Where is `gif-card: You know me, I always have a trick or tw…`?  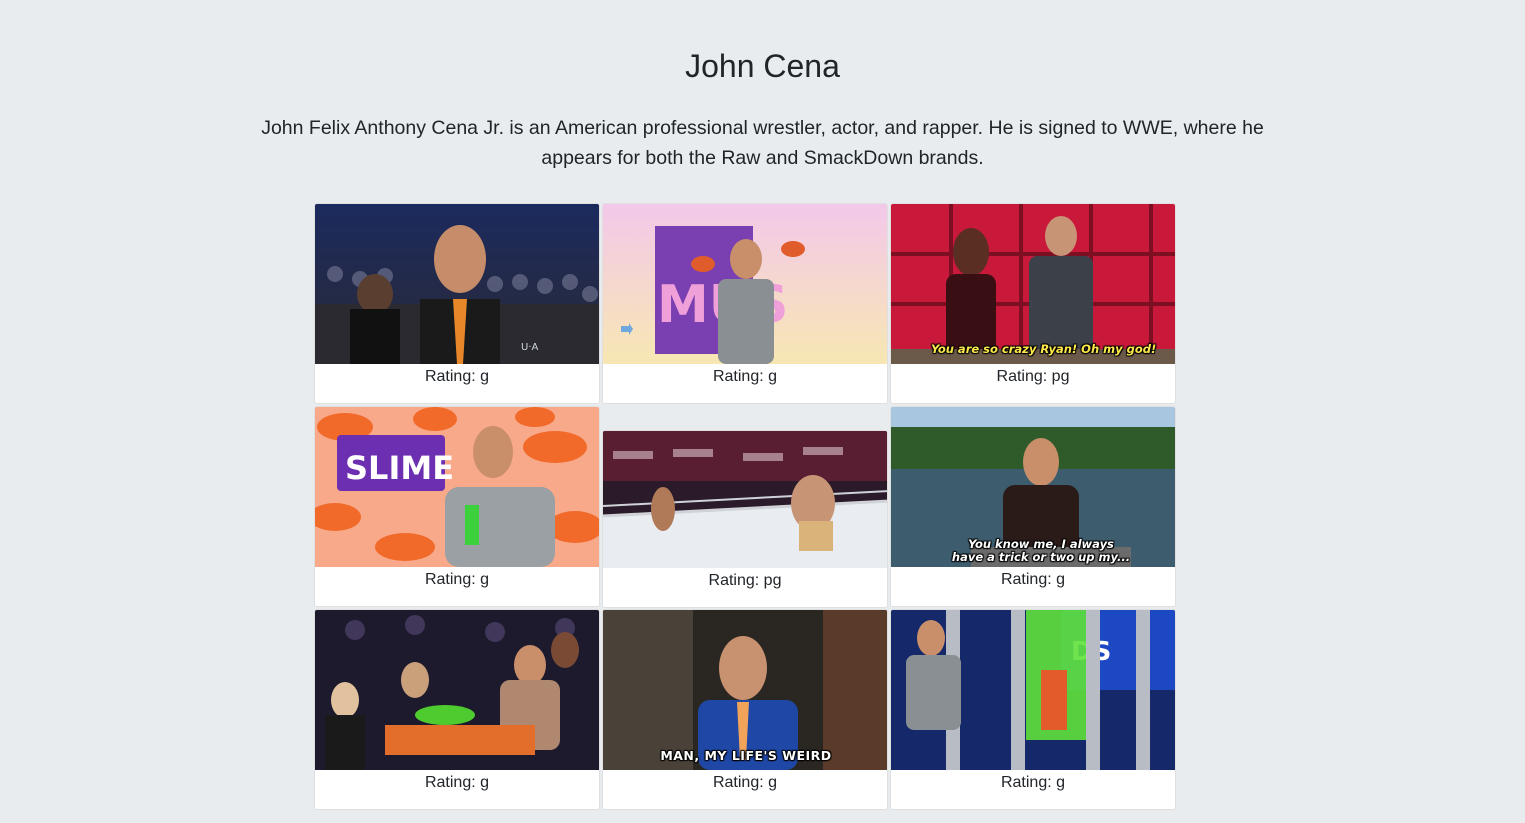
gif-card: You know me, I always have a trick or tw… is located at coordinates (1033, 506).